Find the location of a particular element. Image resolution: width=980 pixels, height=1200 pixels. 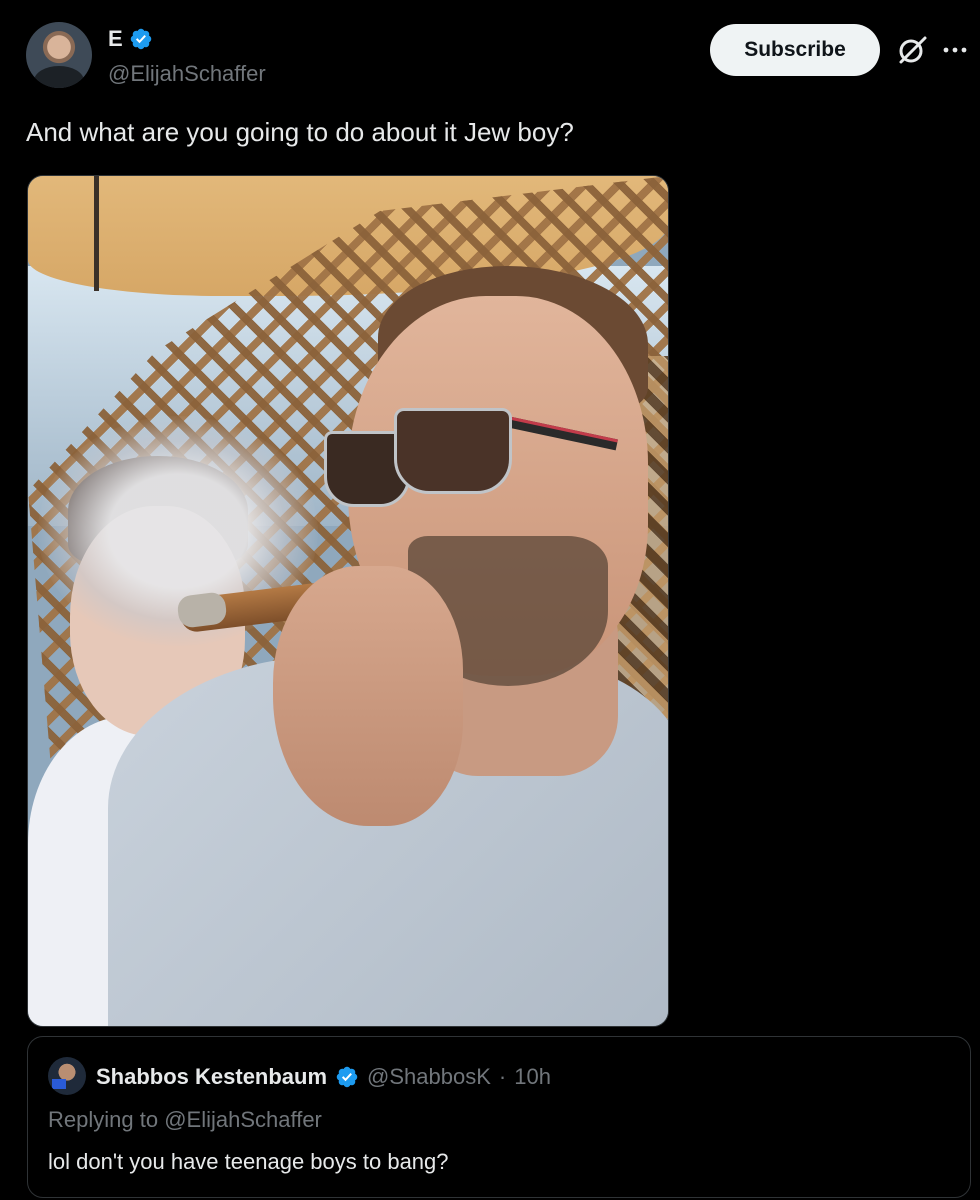

author-avatar is located at coordinates (59, 55).